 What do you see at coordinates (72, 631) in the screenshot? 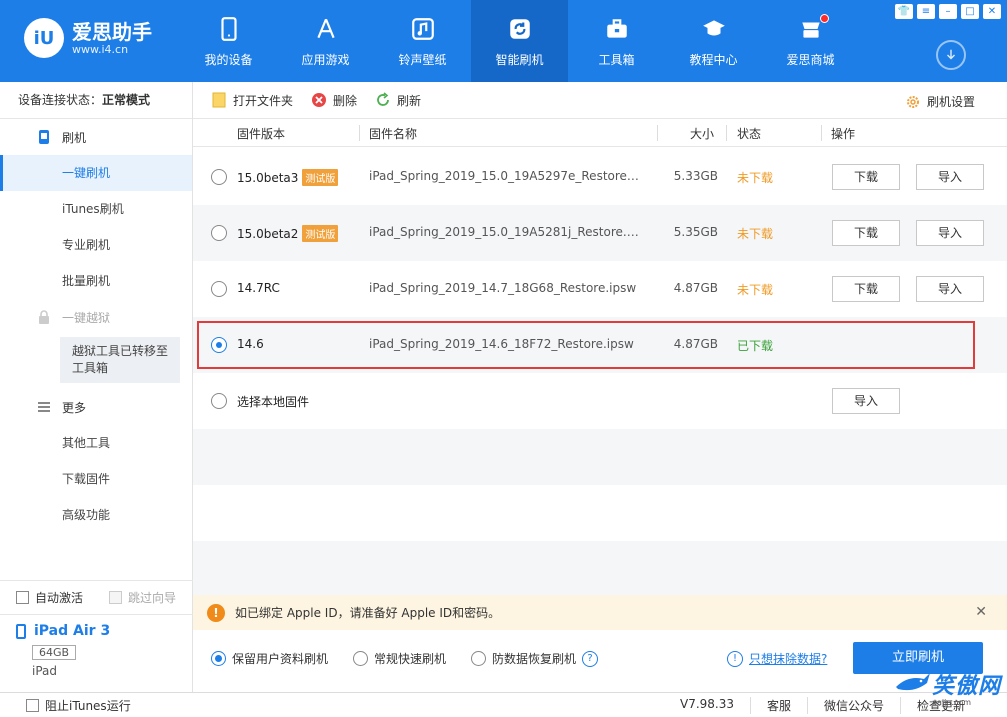
I see `device-name-text: iPad Air 3` at bounding box center [72, 631].